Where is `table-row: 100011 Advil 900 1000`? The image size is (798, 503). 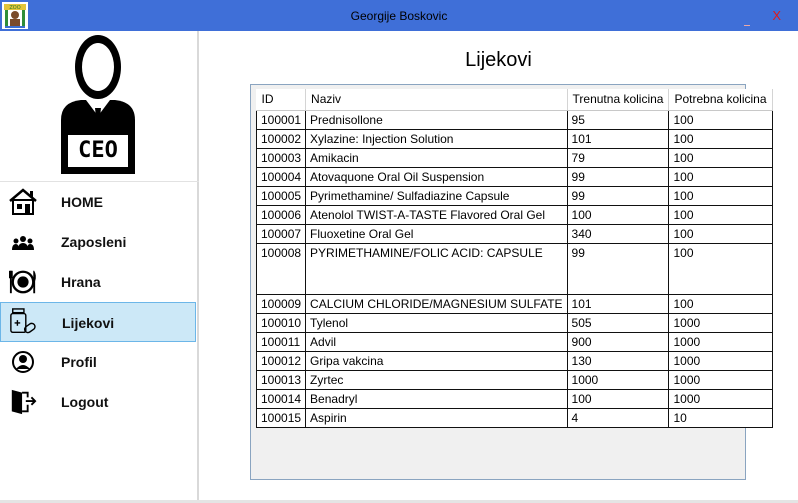 table-row: 100011 Advil 900 1000 is located at coordinates (514, 342).